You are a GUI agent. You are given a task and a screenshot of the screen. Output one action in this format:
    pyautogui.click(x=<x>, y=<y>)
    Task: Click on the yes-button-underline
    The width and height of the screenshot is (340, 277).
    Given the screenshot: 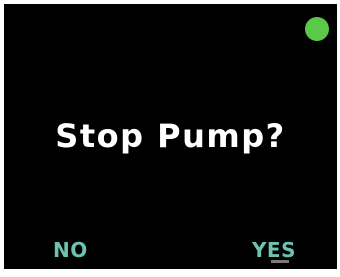 What is the action you would take?
    pyautogui.click(x=280, y=261)
    